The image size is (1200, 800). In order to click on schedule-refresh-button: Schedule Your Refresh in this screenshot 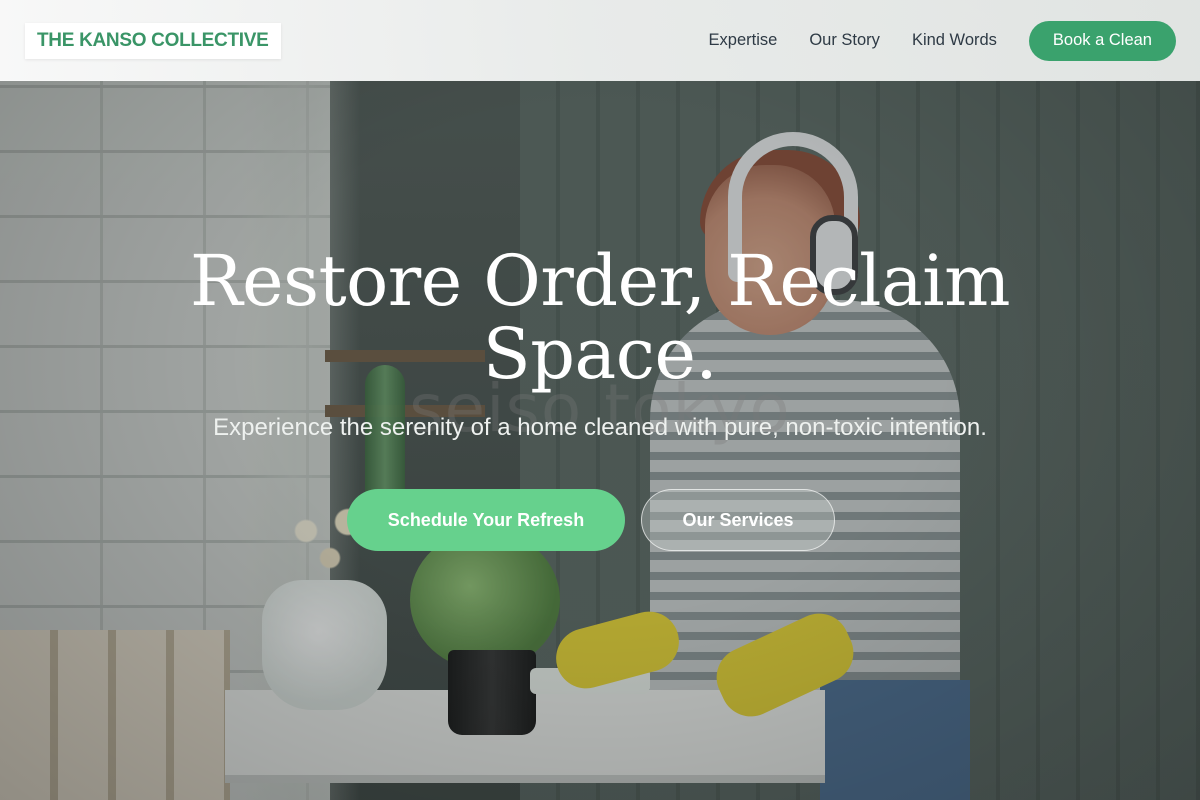, I will do `click(486, 520)`.